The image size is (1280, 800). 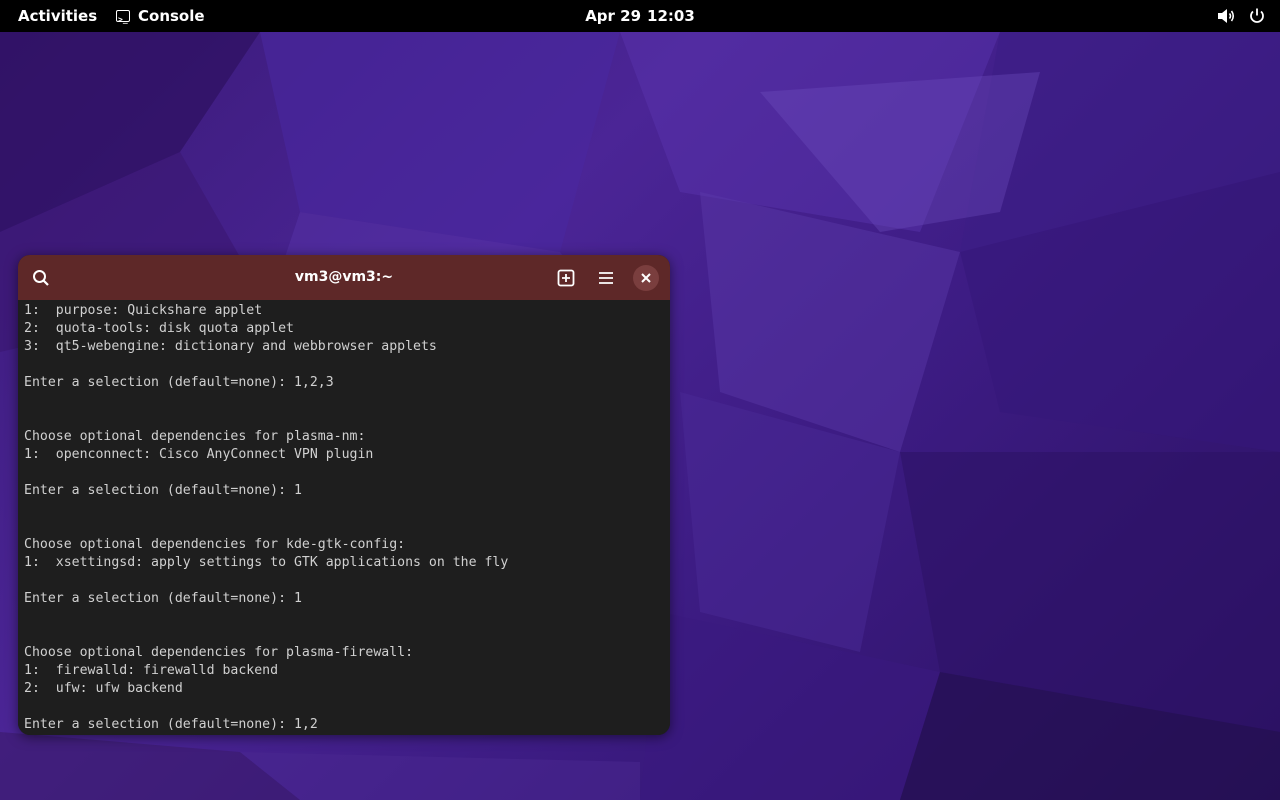 I want to click on top-bar: Activities >_ Console Apr 29 12:03, so click(x=640, y=16).